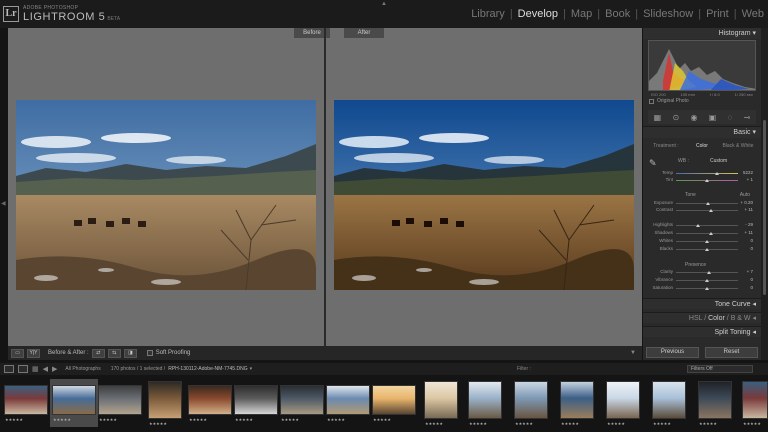  What do you see at coordinates (23, 369) in the screenshot?
I see `second-window-button` at bounding box center [23, 369].